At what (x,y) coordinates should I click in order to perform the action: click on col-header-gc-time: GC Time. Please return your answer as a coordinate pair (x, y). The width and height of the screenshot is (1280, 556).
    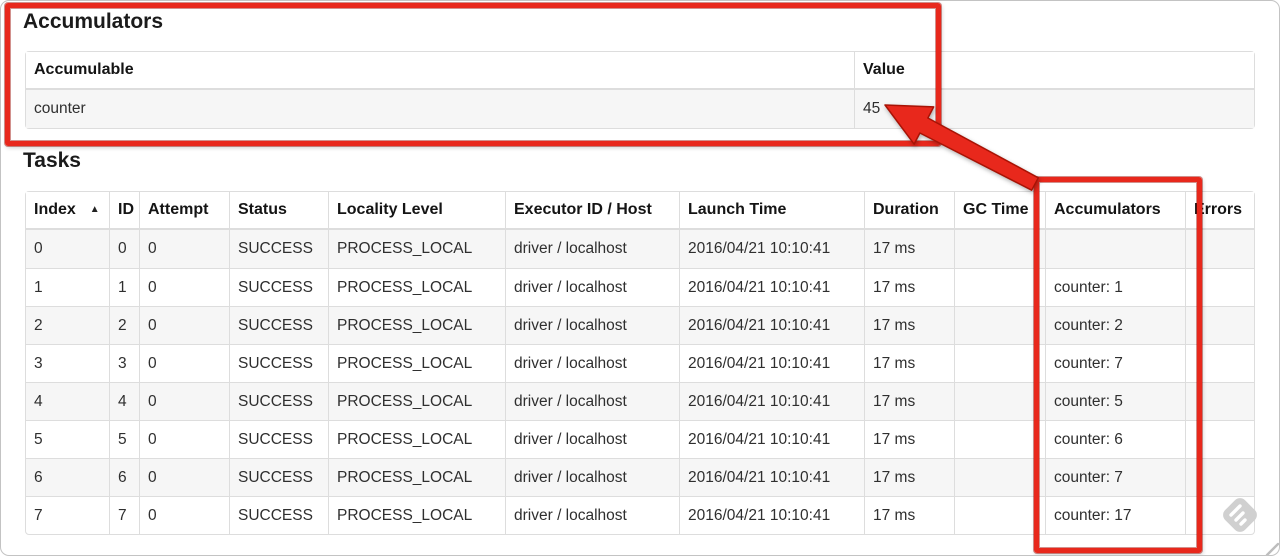
    Looking at the image, I should click on (999, 211).